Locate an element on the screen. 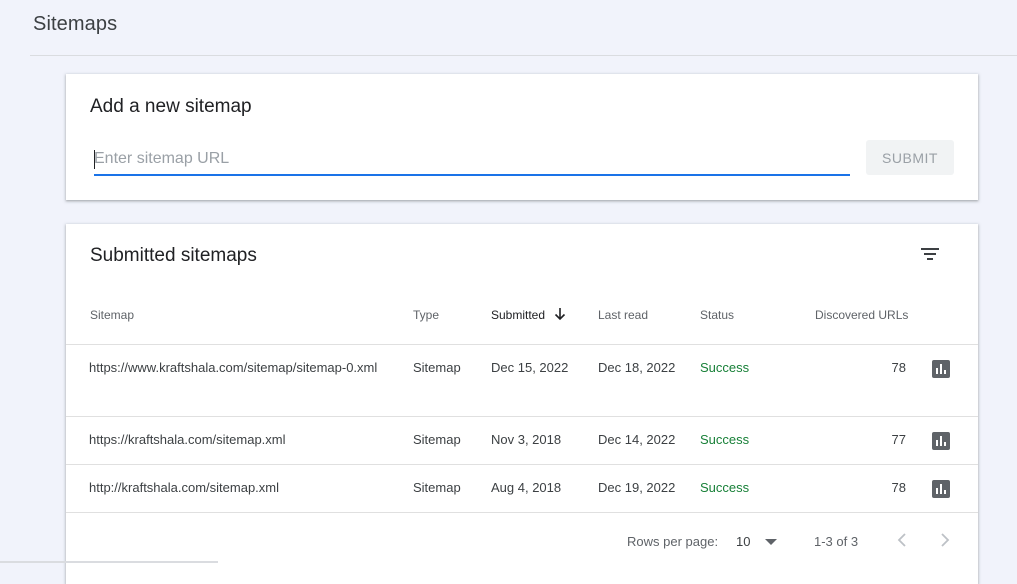  chevron-left-icon is located at coordinates (902, 540).